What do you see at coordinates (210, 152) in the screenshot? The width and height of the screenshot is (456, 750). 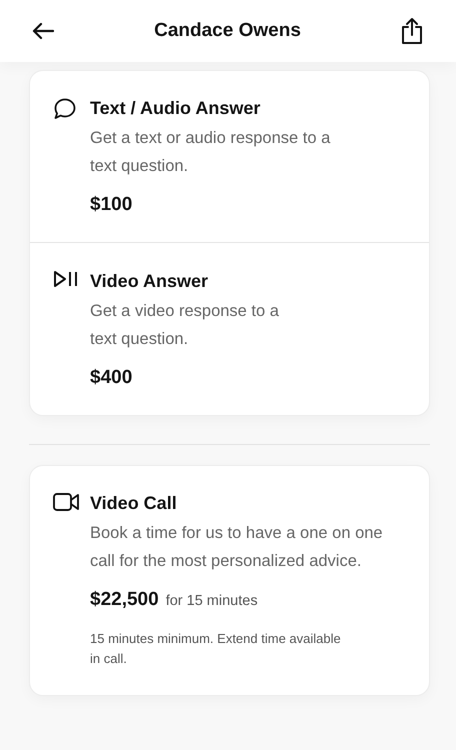 I see `option-description: Get a text or audio response to a text question.` at bounding box center [210, 152].